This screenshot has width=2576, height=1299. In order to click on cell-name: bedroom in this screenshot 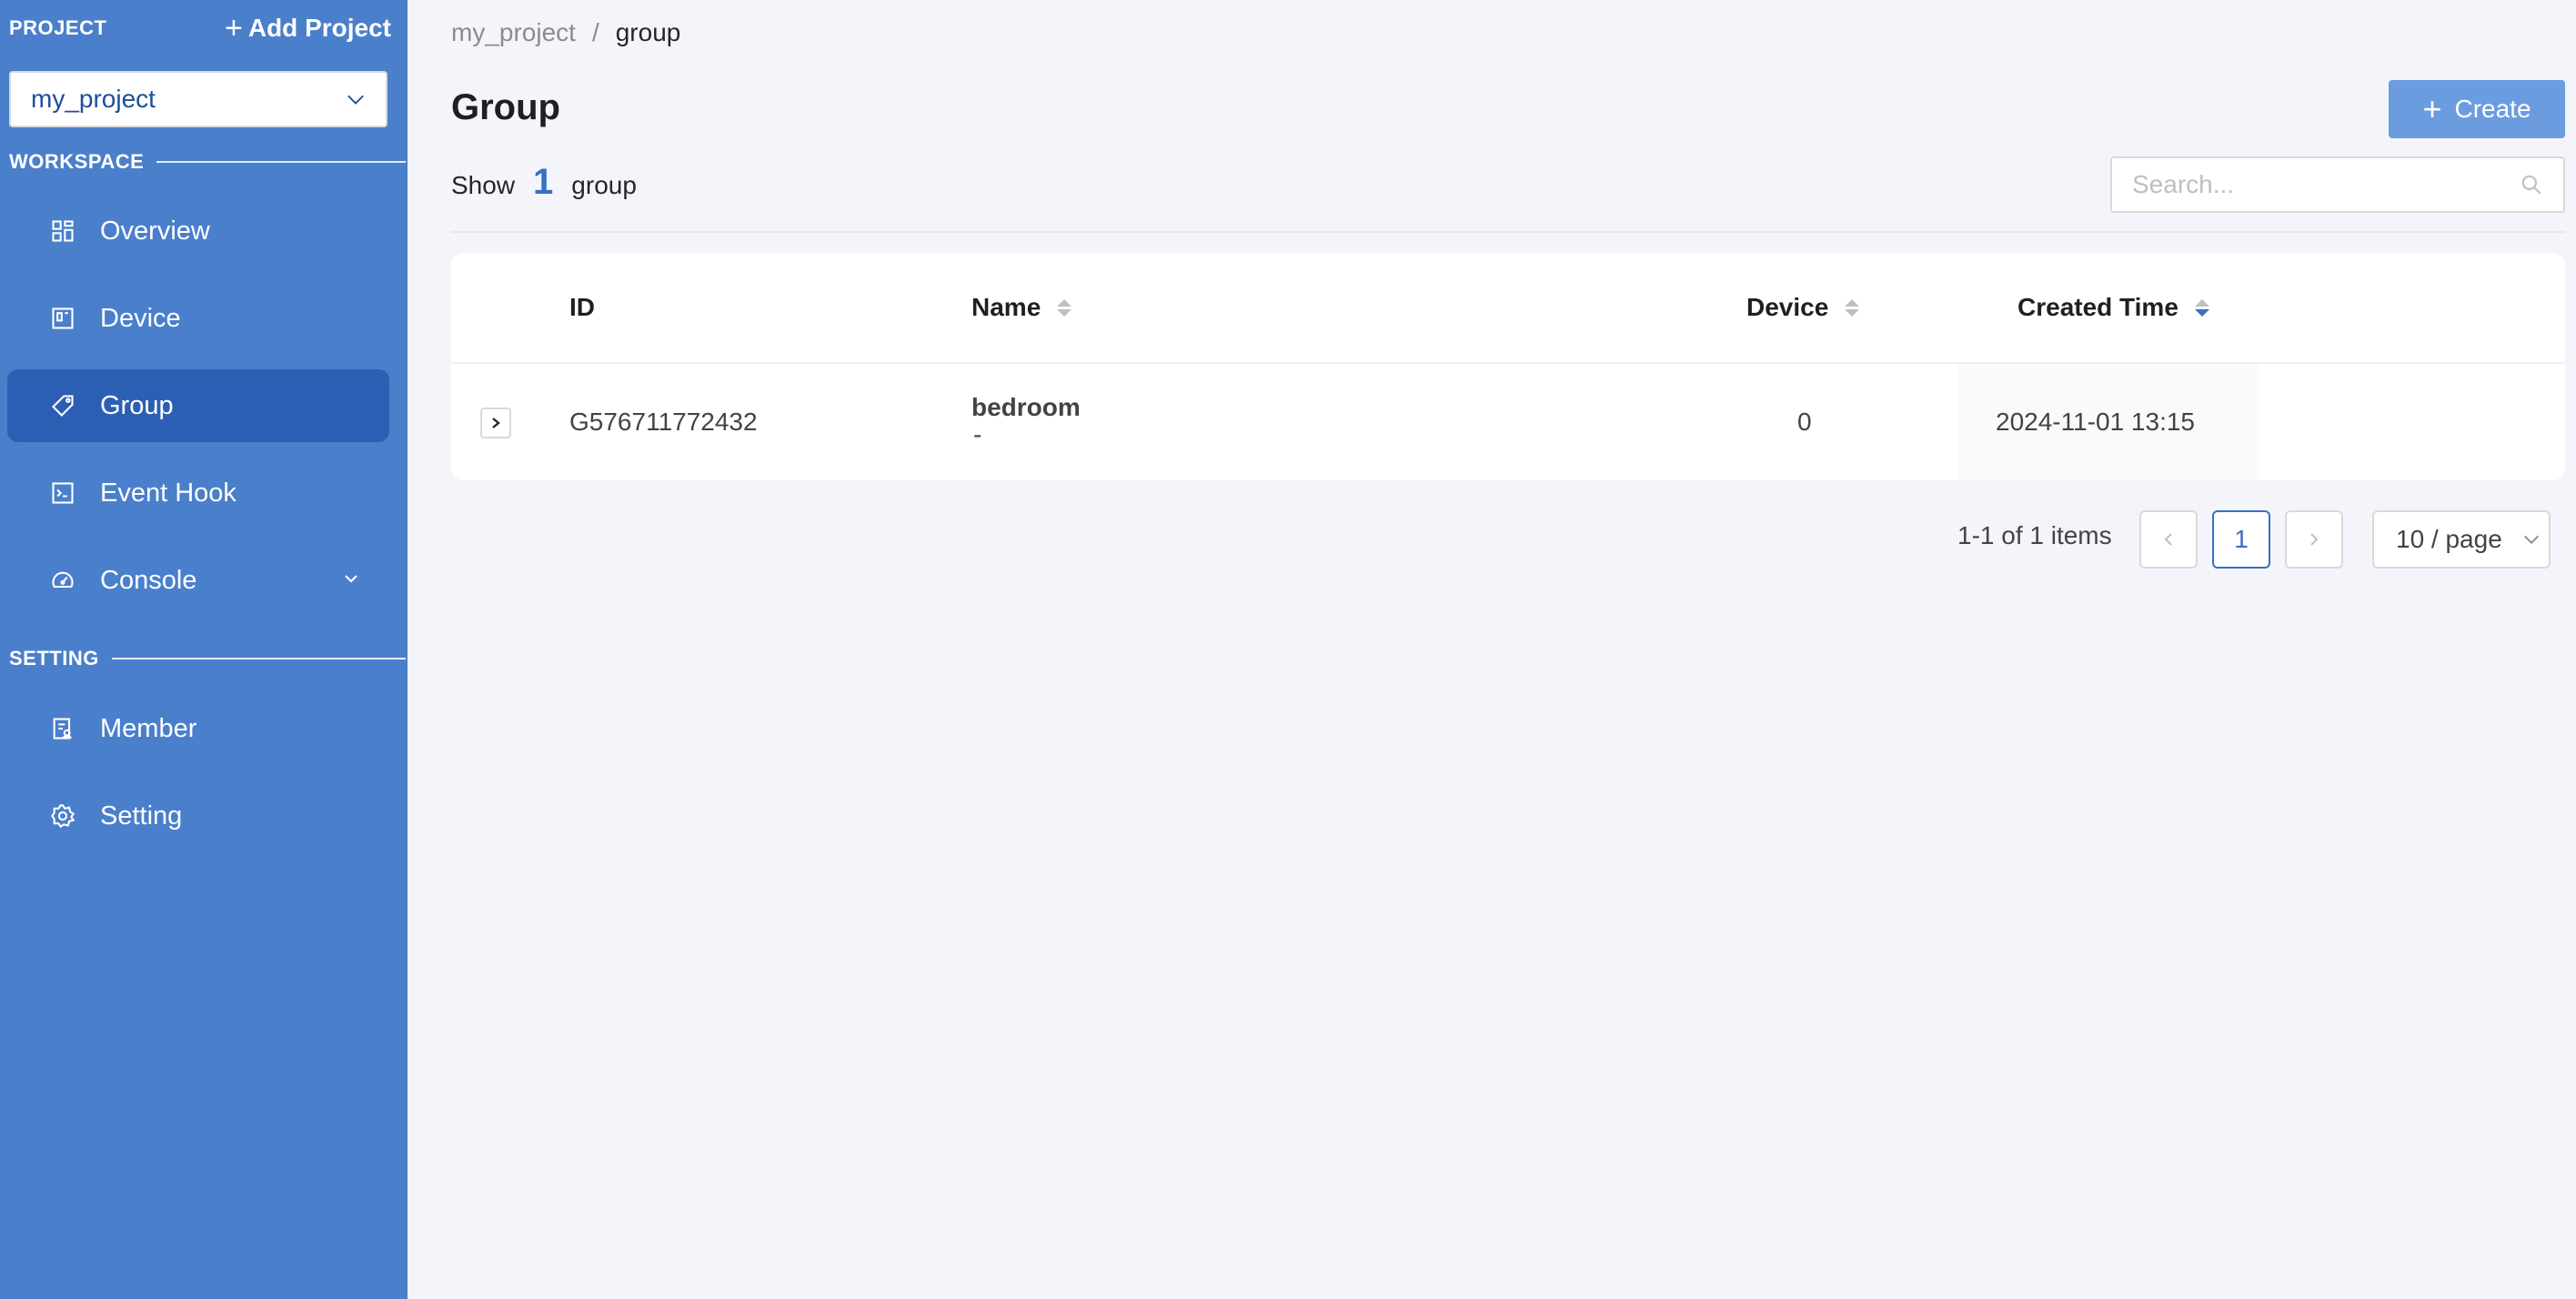, I will do `click(1026, 407)`.